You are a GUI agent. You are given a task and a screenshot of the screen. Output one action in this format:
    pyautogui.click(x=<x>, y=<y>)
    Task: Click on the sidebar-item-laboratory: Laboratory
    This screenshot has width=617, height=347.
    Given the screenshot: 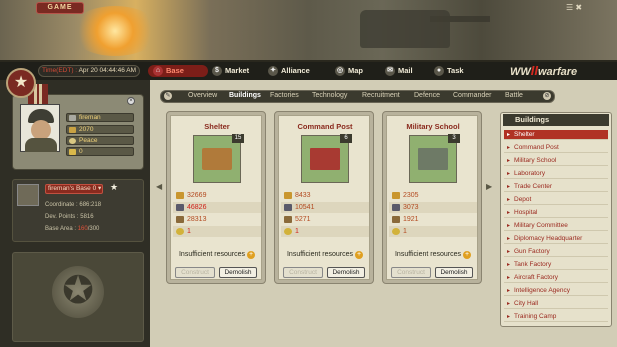 What is the action you would take?
    pyautogui.click(x=556, y=174)
    